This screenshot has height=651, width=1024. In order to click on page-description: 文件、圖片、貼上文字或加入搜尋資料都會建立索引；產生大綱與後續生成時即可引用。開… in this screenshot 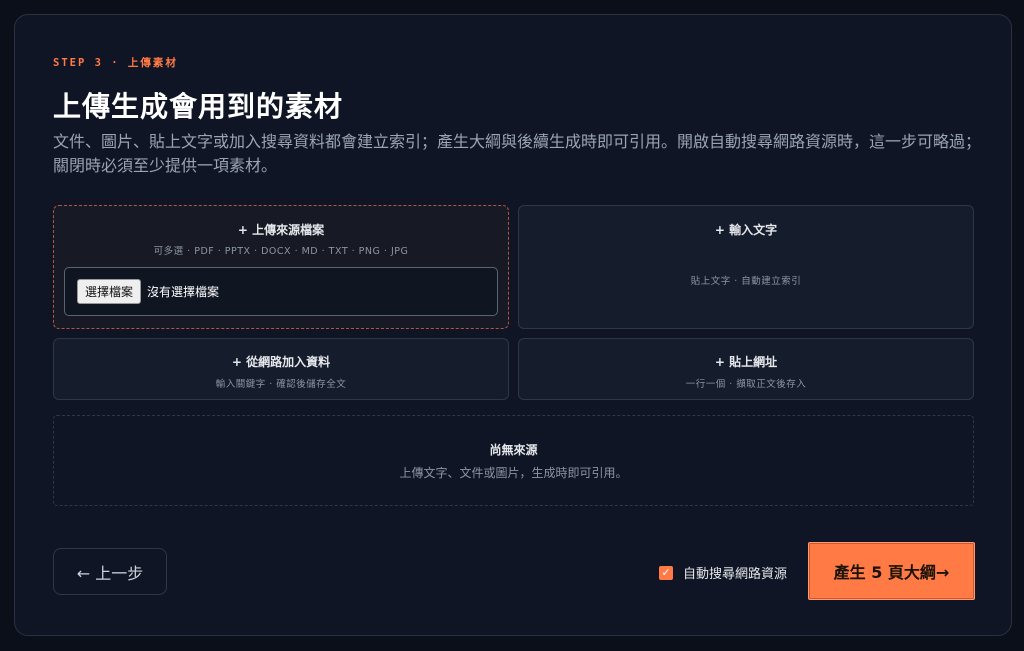, I will do `click(517, 153)`.